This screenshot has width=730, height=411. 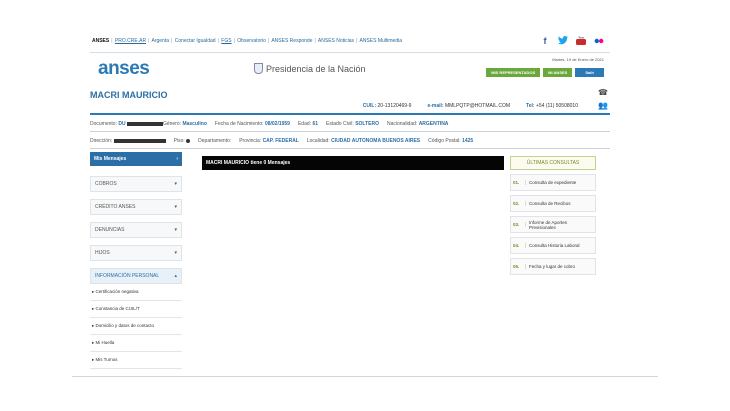 What do you see at coordinates (599, 41) in the screenshot?
I see `flickr-icon` at bounding box center [599, 41].